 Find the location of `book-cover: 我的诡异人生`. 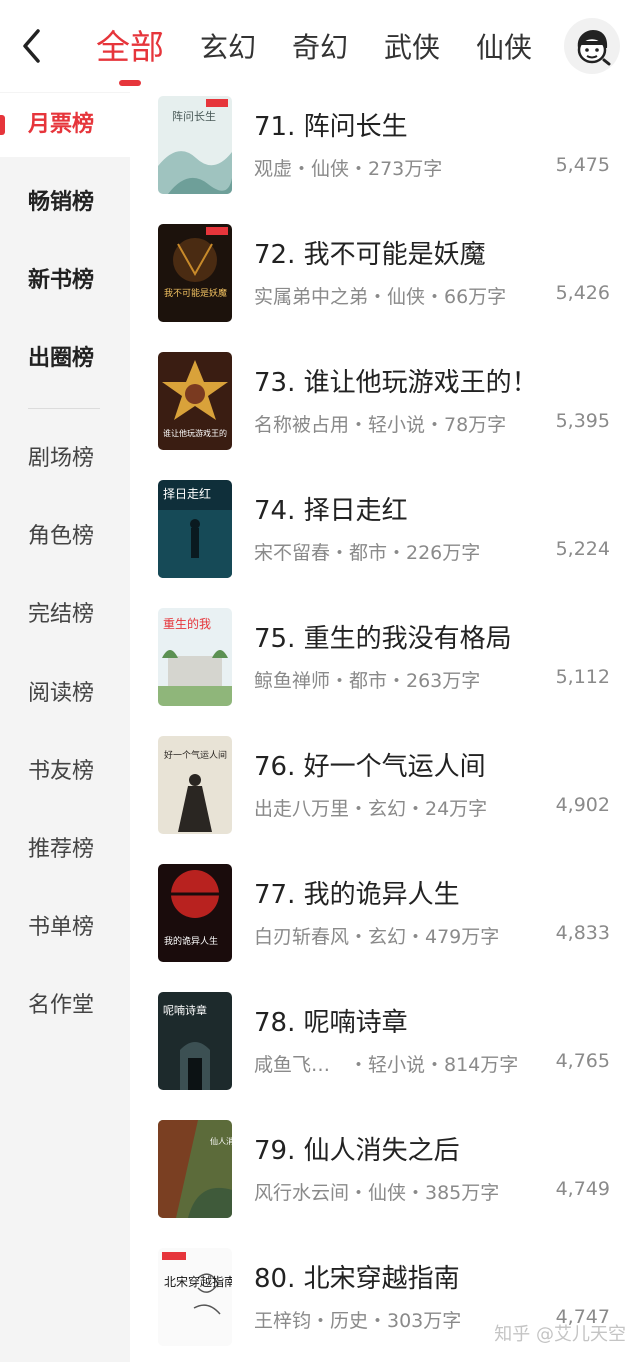

book-cover: 我的诡异人生 is located at coordinates (195, 913).